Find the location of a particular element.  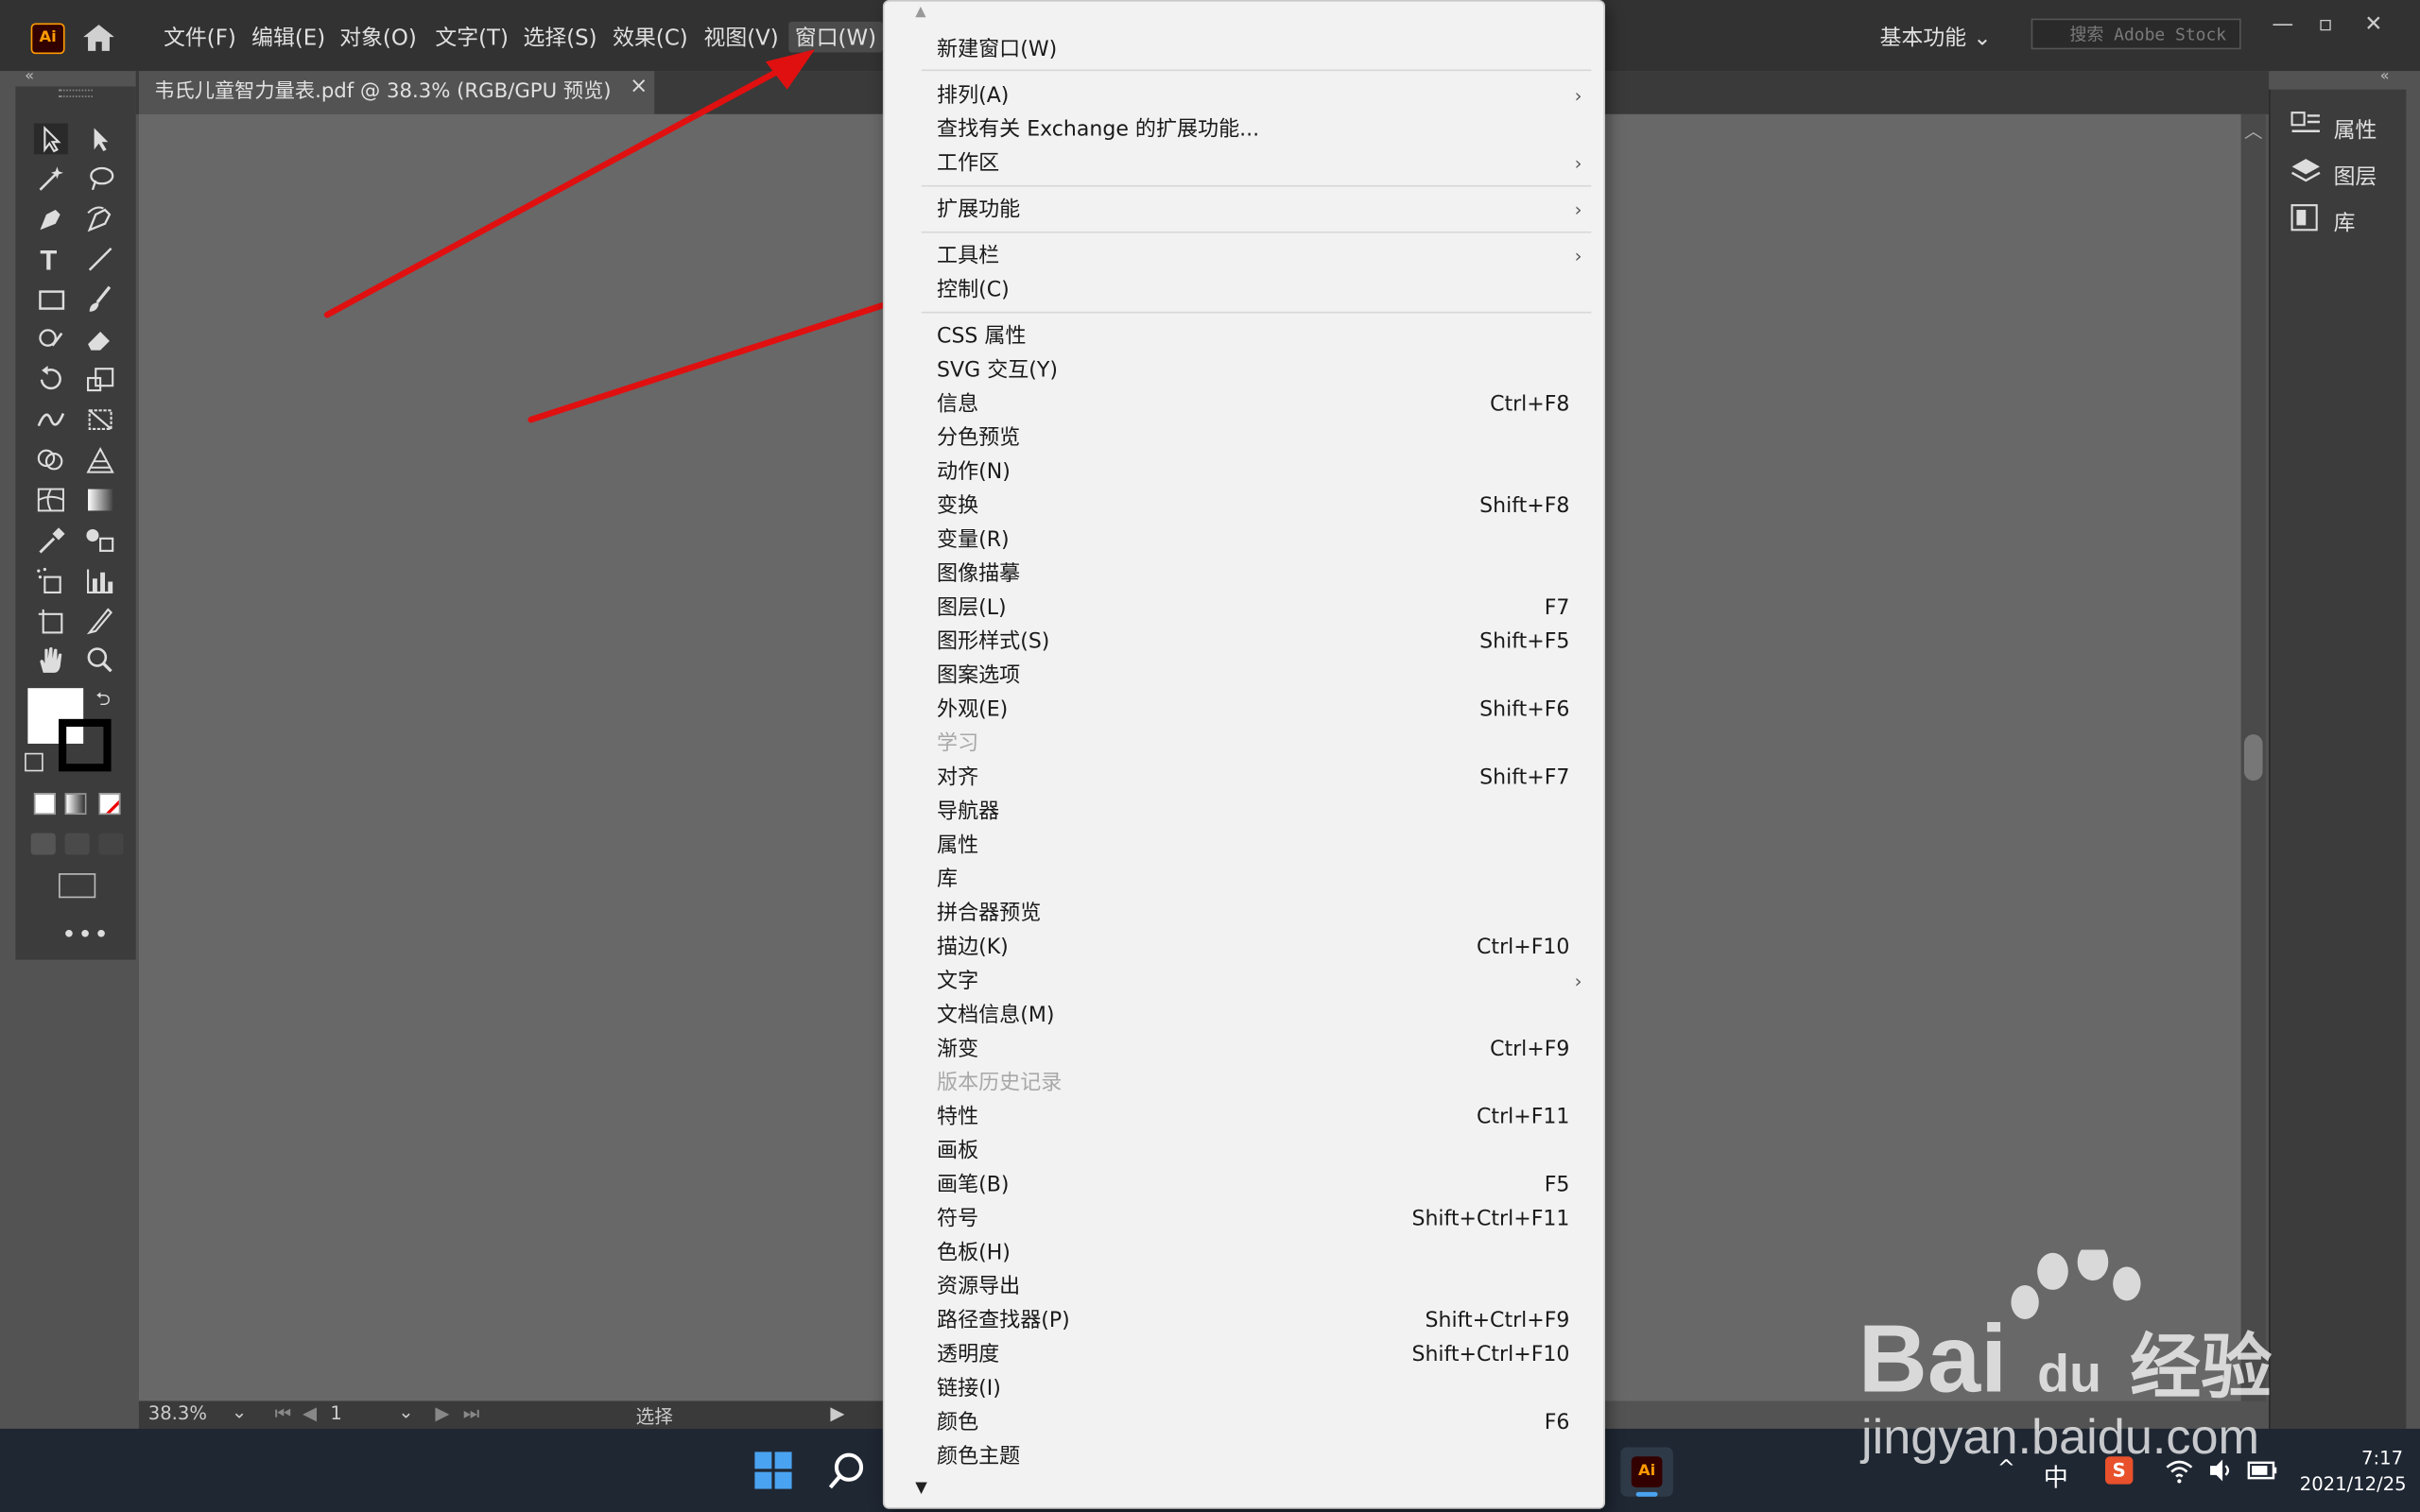

zoom-level-field: 38.3% is located at coordinates (177, 1413).